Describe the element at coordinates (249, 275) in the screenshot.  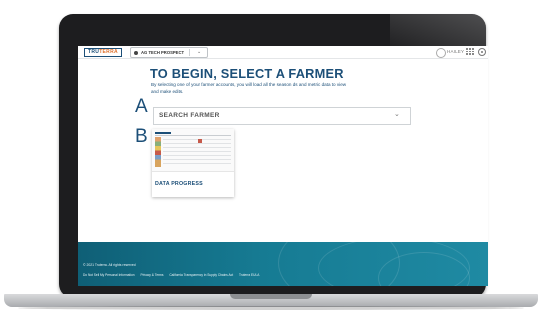
I see `footer-link-eula: Truterra EULA` at that location.